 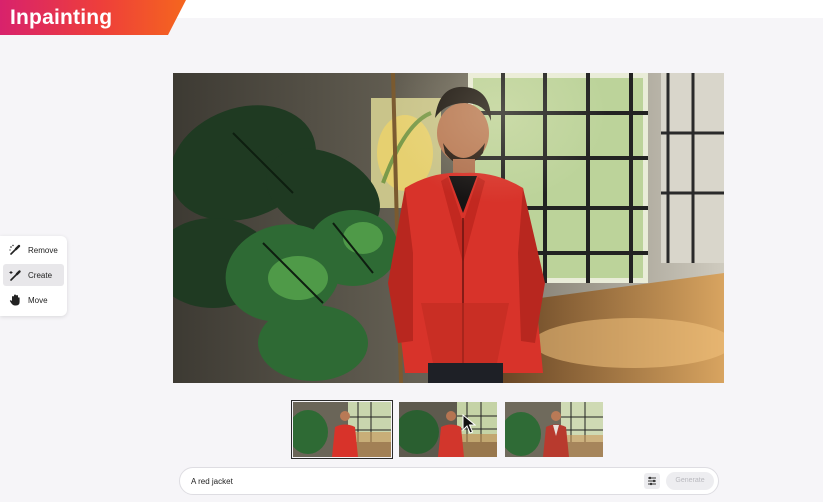 What do you see at coordinates (40, 275) in the screenshot?
I see `tool-create-label: Create` at bounding box center [40, 275].